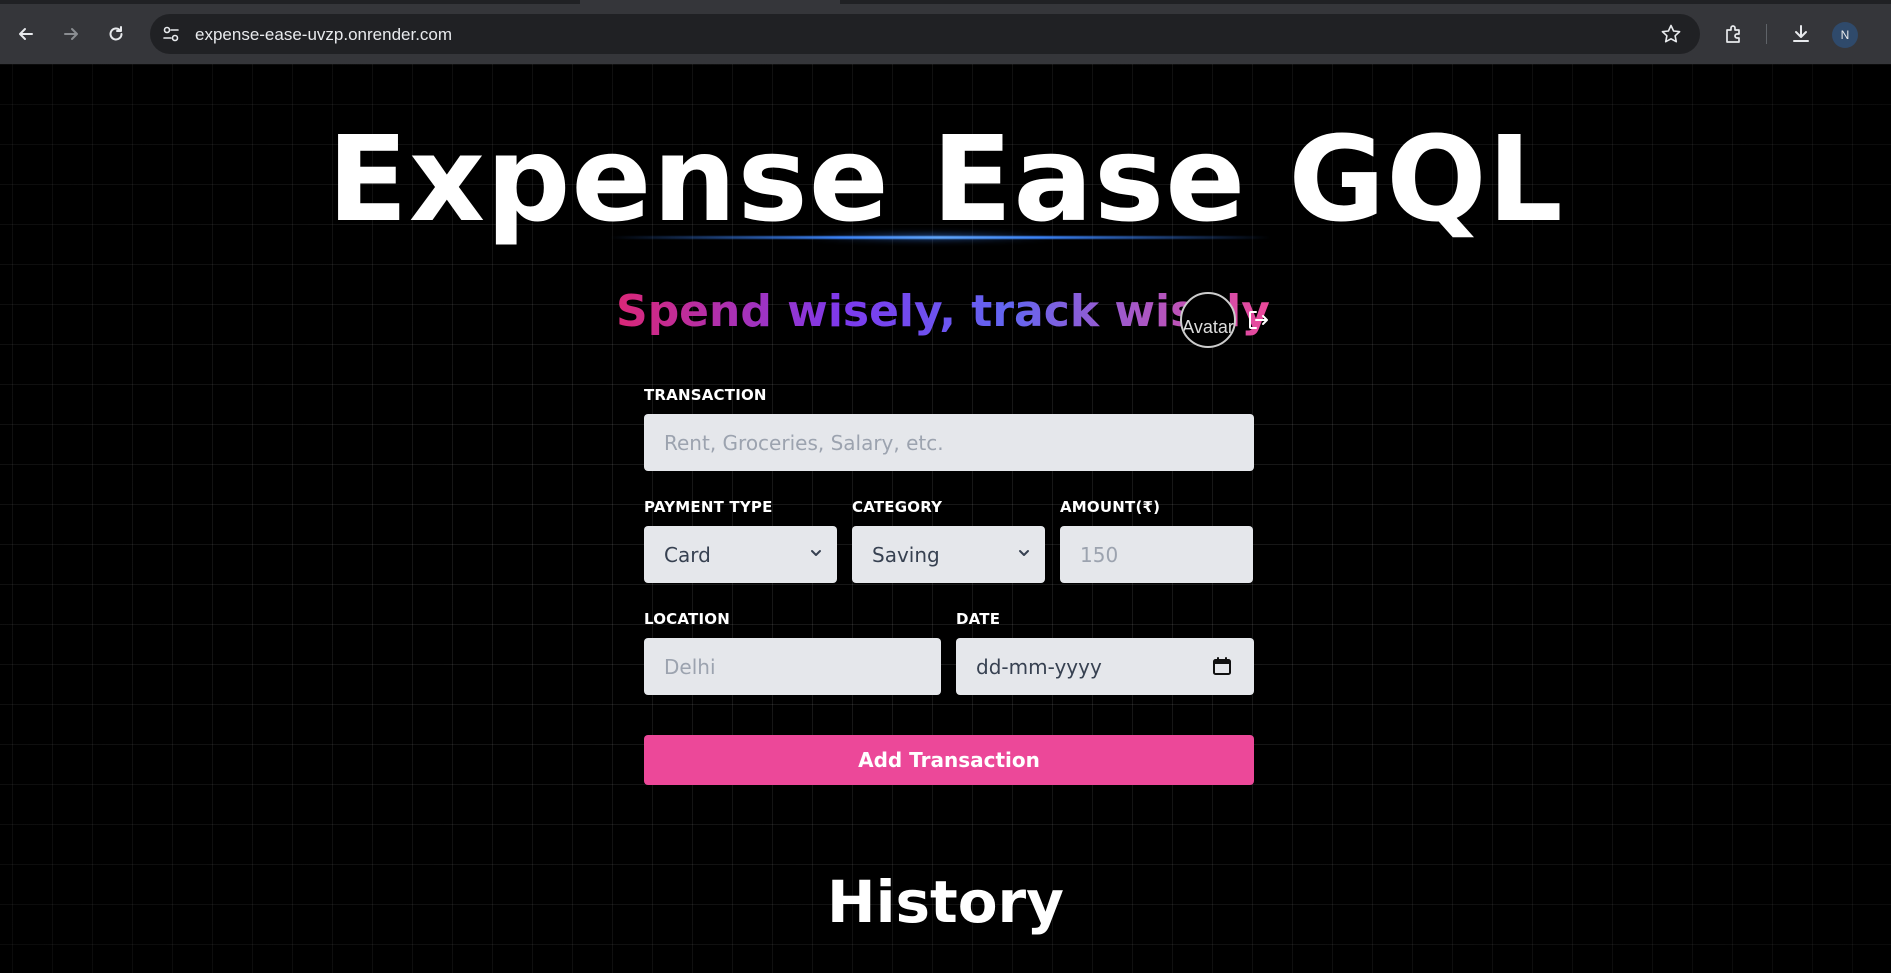 This screenshot has height=973, width=1891. What do you see at coordinates (1671, 34) in the screenshot?
I see `bookmark-star-icon` at bounding box center [1671, 34].